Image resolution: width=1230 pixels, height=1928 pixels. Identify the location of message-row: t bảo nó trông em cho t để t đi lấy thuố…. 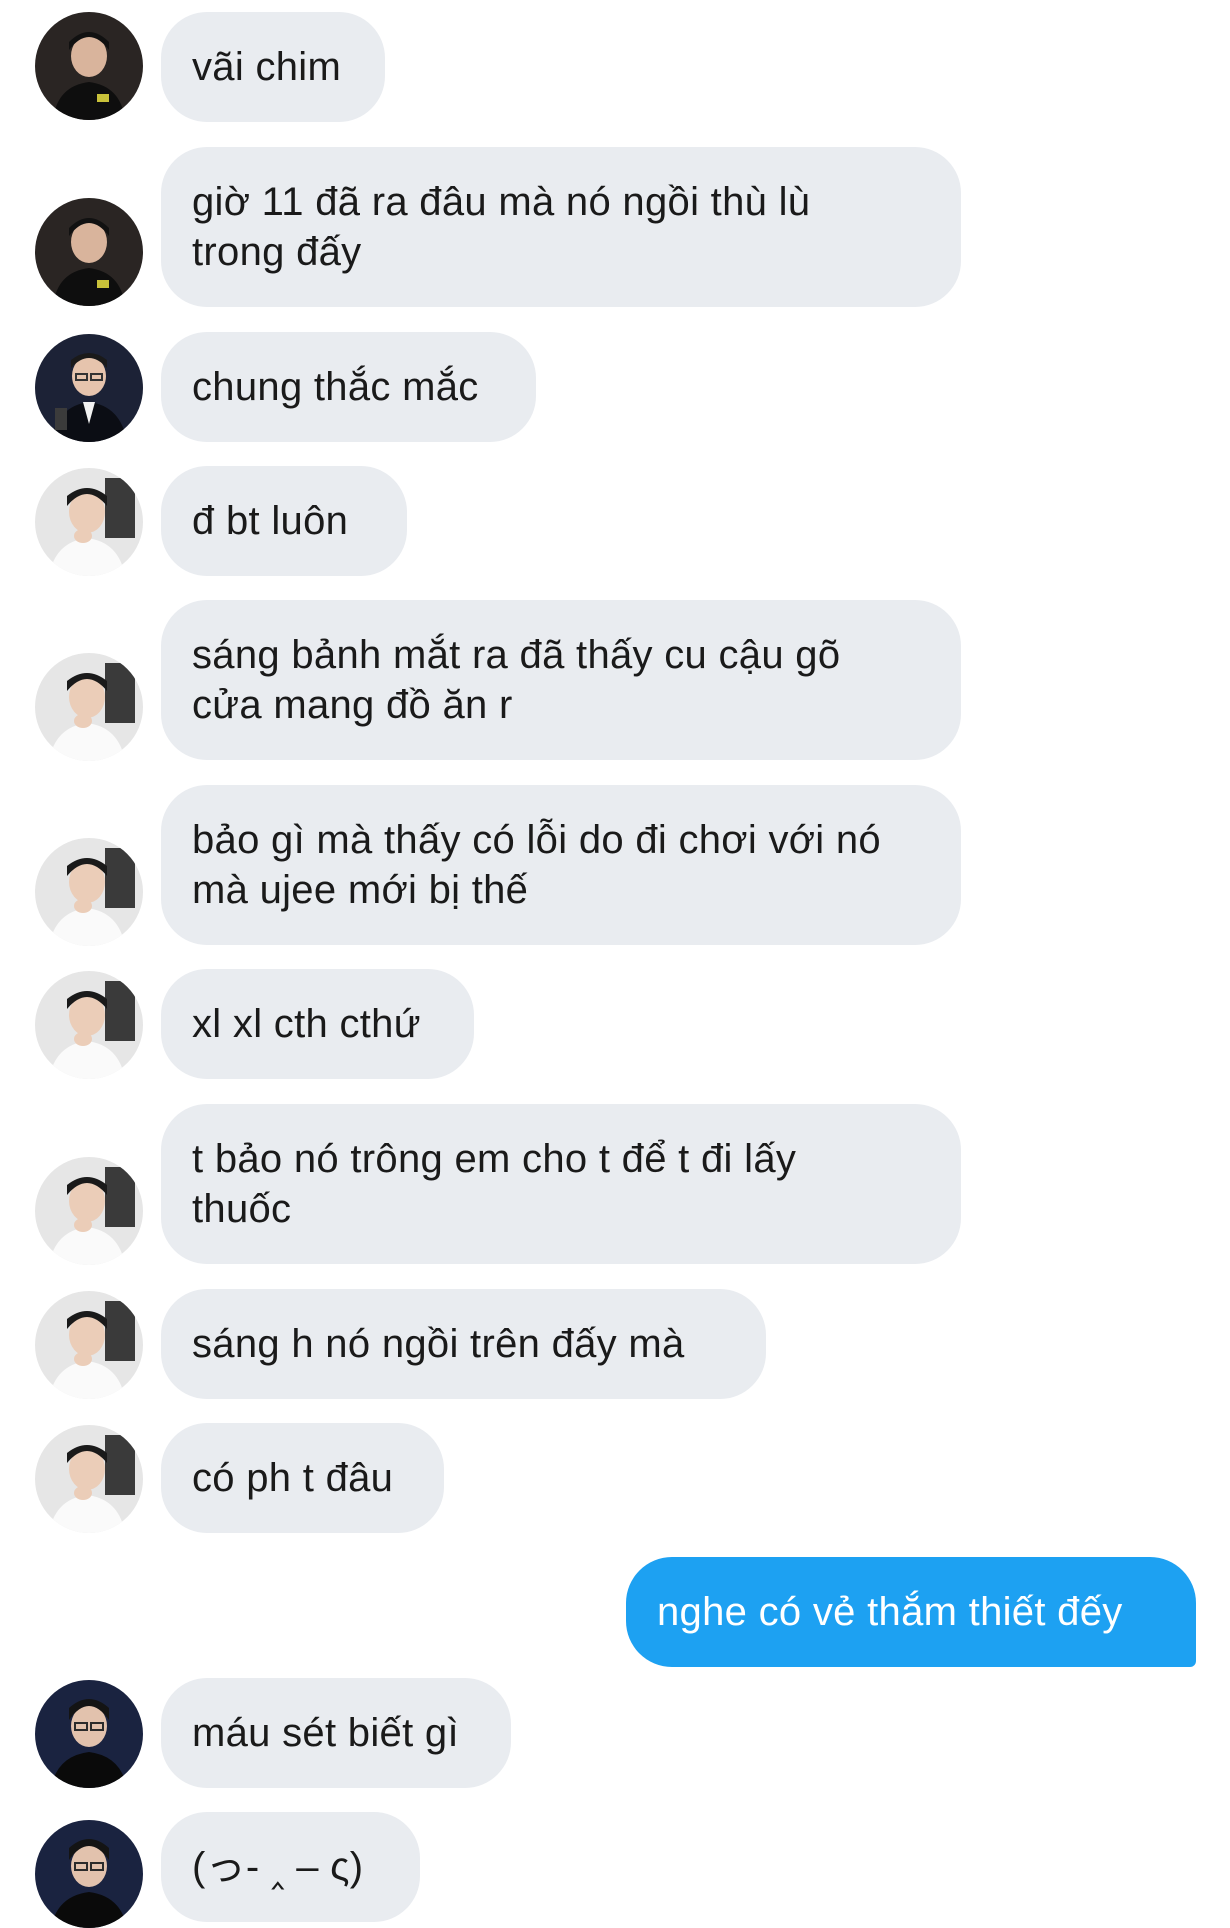
(615, 1184).